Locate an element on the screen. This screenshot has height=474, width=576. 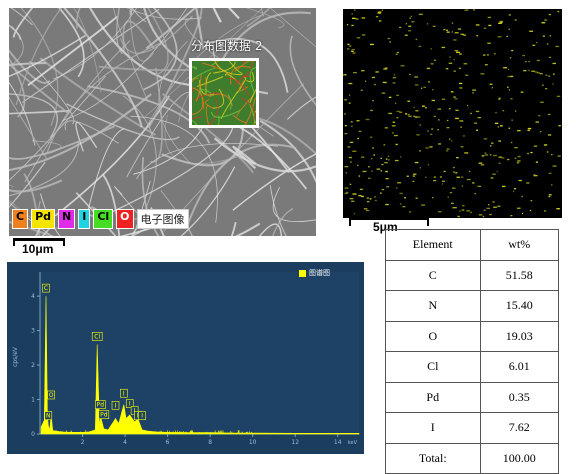
legend-chip-o: O is located at coordinates (125, 219).